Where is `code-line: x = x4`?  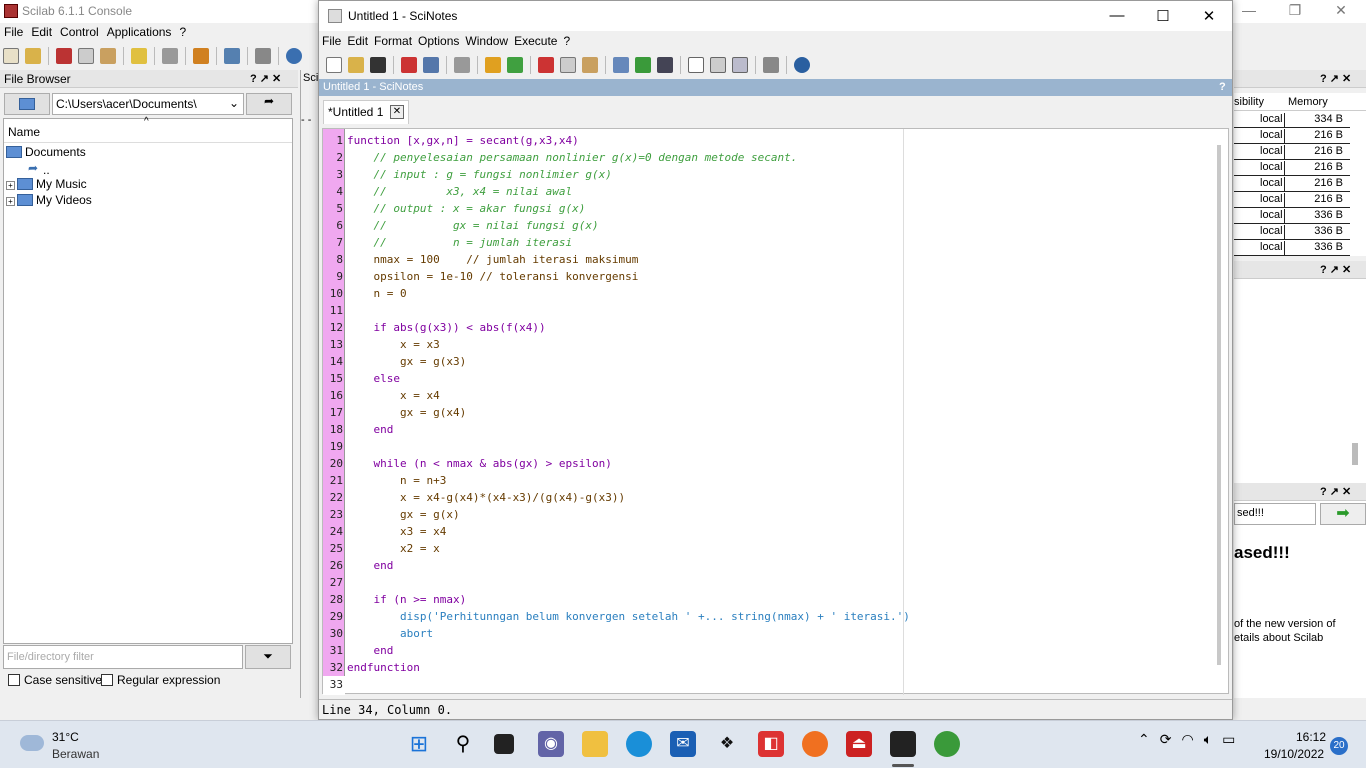 code-line: x = x4 is located at coordinates (393, 395).